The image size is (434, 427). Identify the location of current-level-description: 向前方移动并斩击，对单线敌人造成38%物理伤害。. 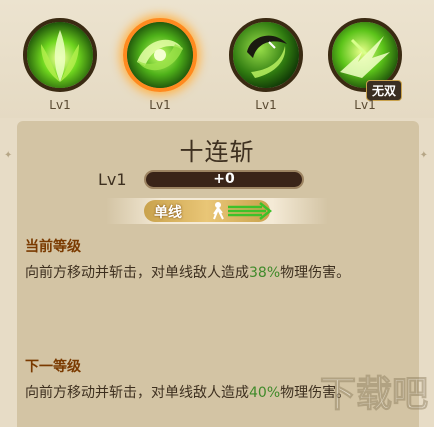
(187, 272).